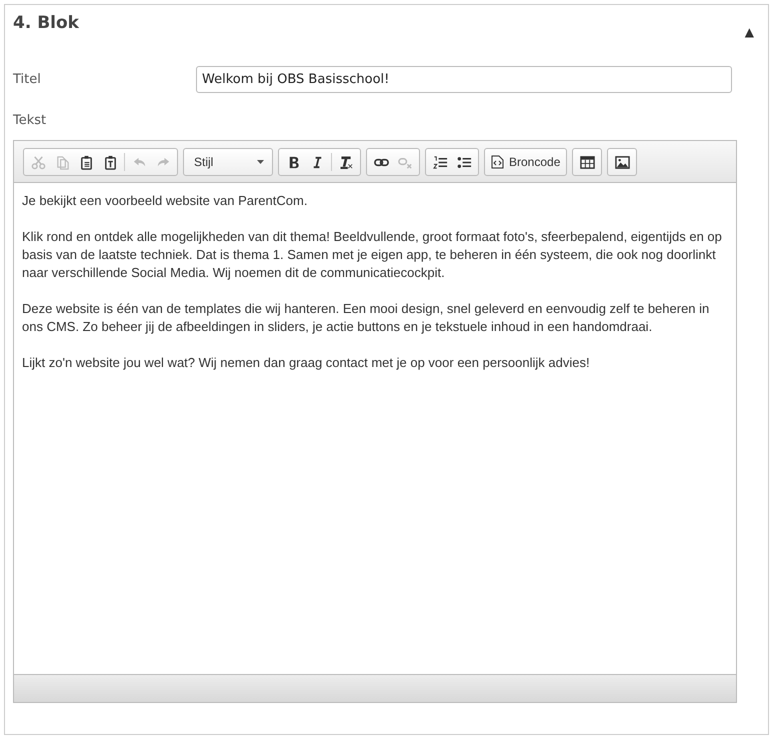 Image resolution: width=777 pixels, height=740 pixels. Describe the element at coordinates (62, 162) in the screenshot. I see `copy-icon` at that location.